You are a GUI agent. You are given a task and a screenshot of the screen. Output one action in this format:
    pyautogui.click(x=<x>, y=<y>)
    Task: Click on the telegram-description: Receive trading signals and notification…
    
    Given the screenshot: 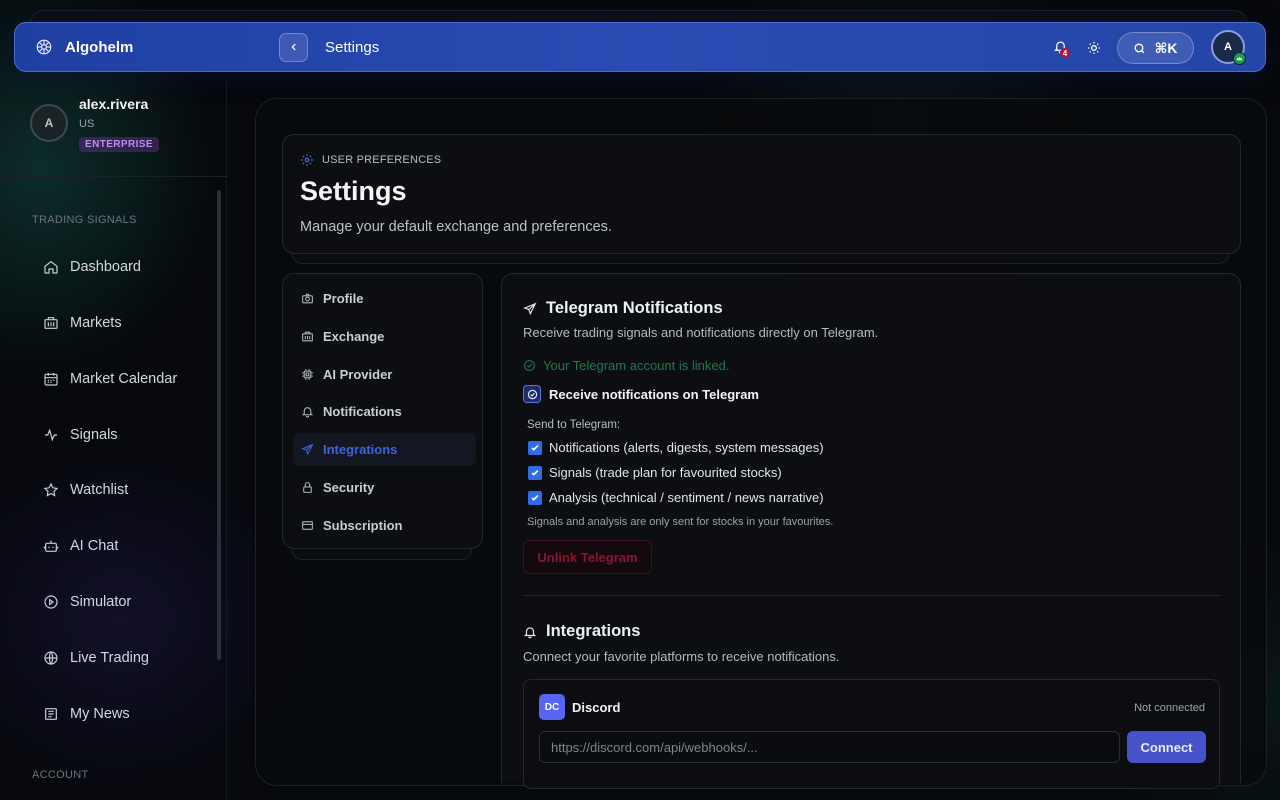 What is the action you would take?
    pyautogui.click(x=701, y=332)
    